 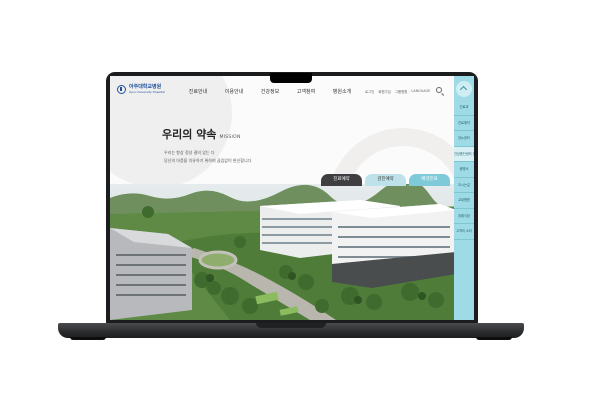 I want to click on main-nav: 진료안내 이용안내 건강정보 고객참여 병원소개, so click(x=270, y=91).